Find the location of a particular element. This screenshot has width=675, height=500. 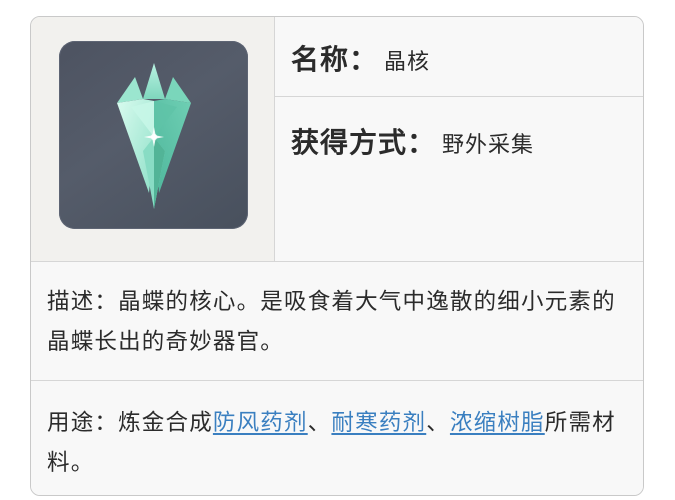

usage-link-frostshield-potion: 耐寒药剂 is located at coordinates (378, 423).